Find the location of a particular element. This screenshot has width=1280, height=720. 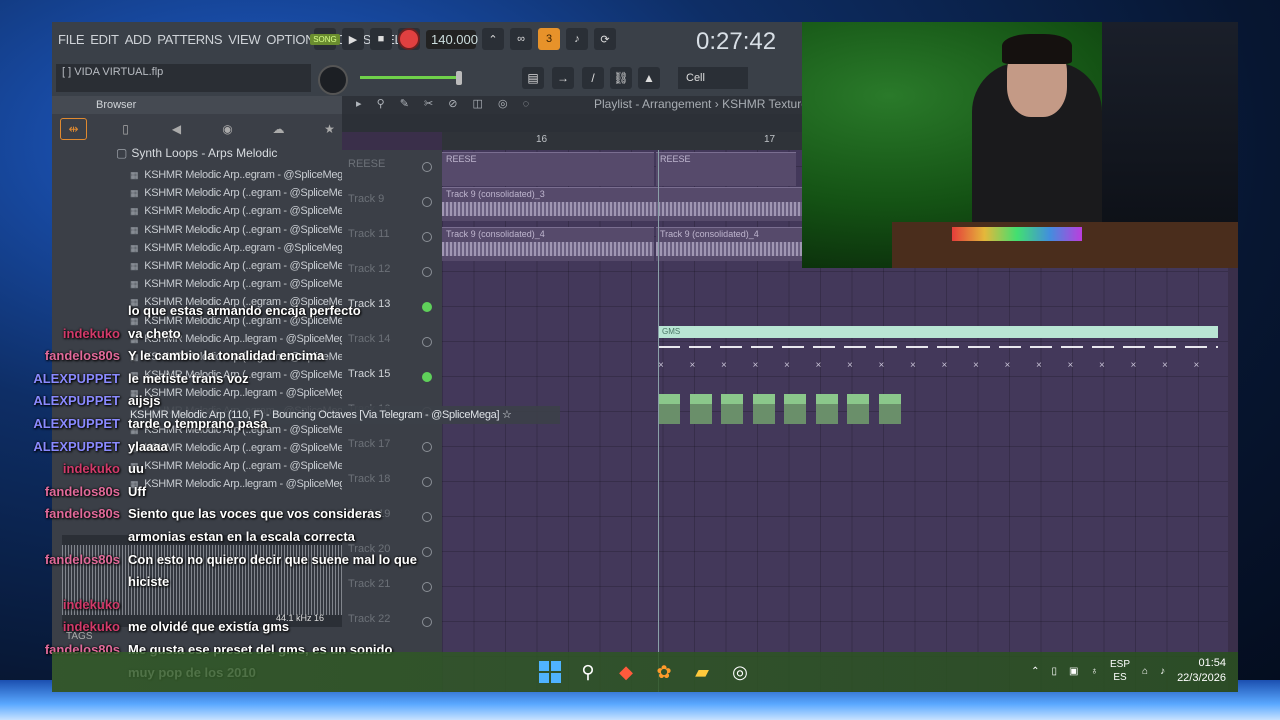

favorites-tab-icon: ★ is located at coordinates (329, 129).